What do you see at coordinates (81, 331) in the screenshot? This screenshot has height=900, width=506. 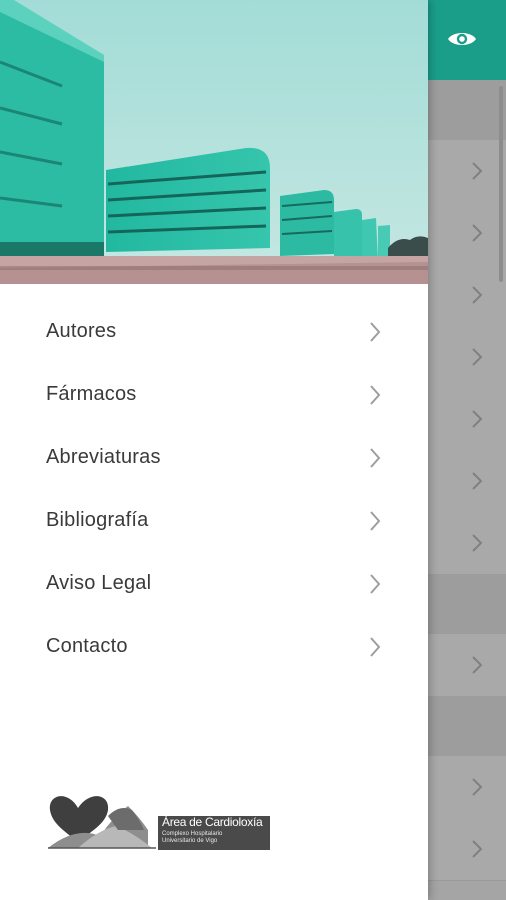 I see `menu-item-label: Autores` at bounding box center [81, 331].